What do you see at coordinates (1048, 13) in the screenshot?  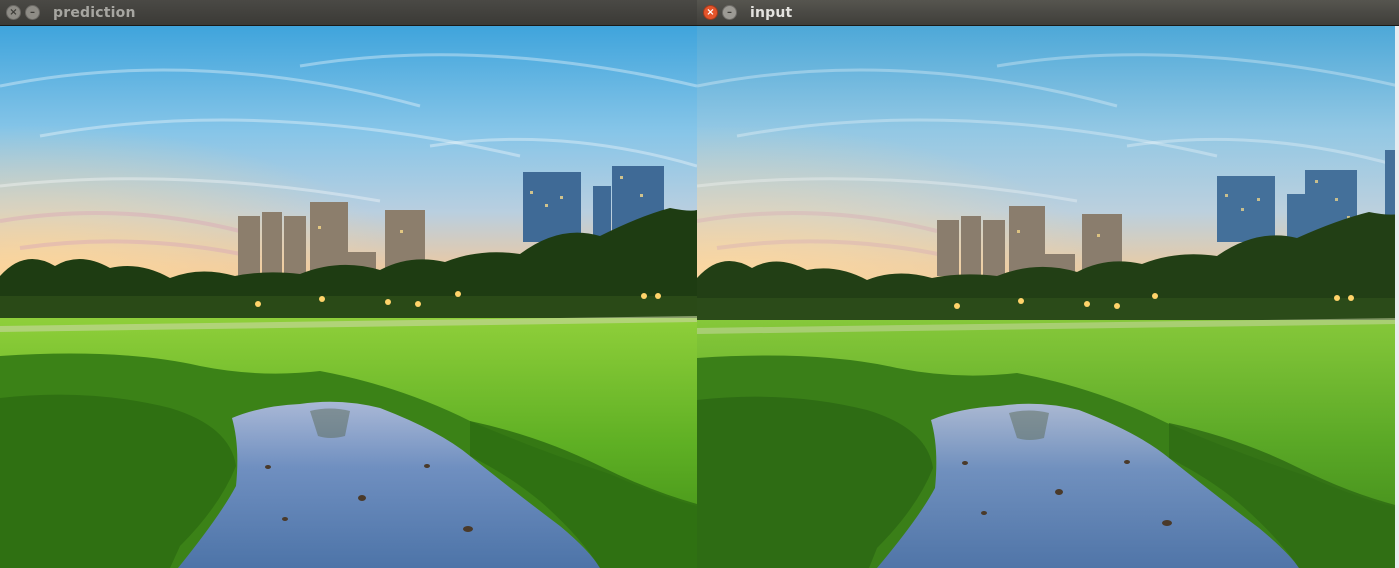 I see `input-titlebar: × – input` at bounding box center [1048, 13].